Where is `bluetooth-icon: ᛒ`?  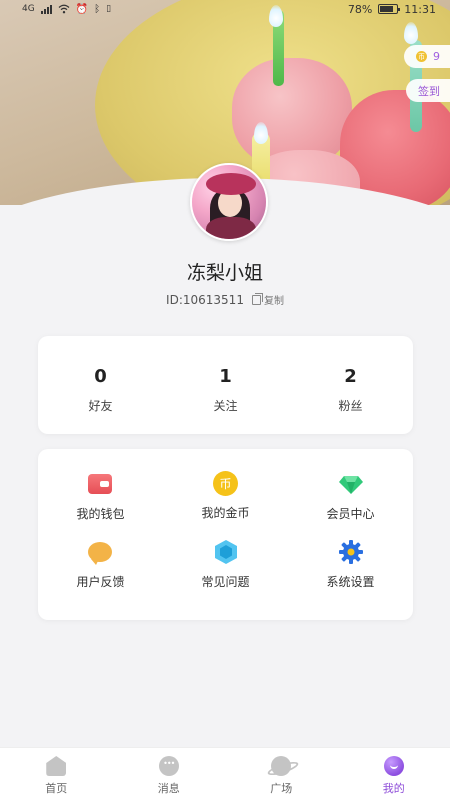
bluetooth-icon: ᛒ is located at coordinates (97, 9).